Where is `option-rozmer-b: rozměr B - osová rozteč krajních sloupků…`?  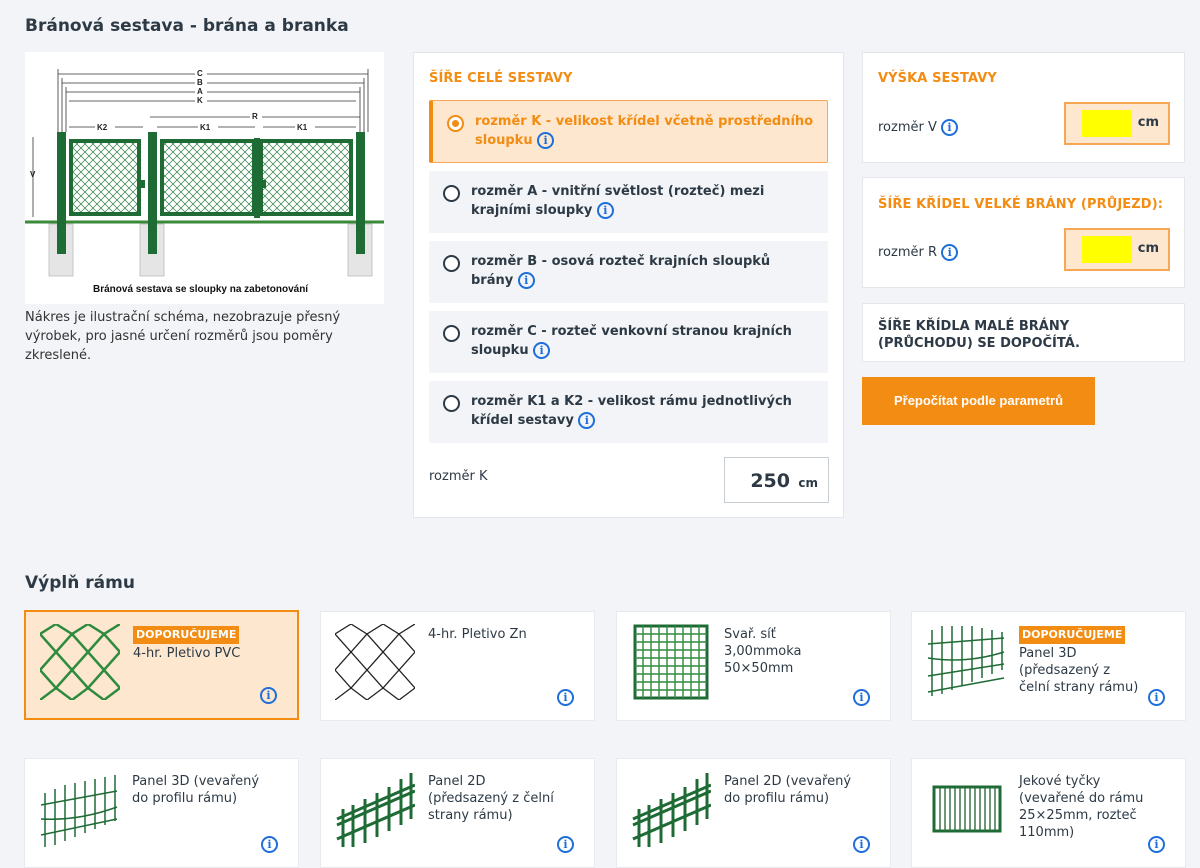
option-rozmer-b: rozměr B - osová rozteč krajních sloupků… is located at coordinates (628, 272).